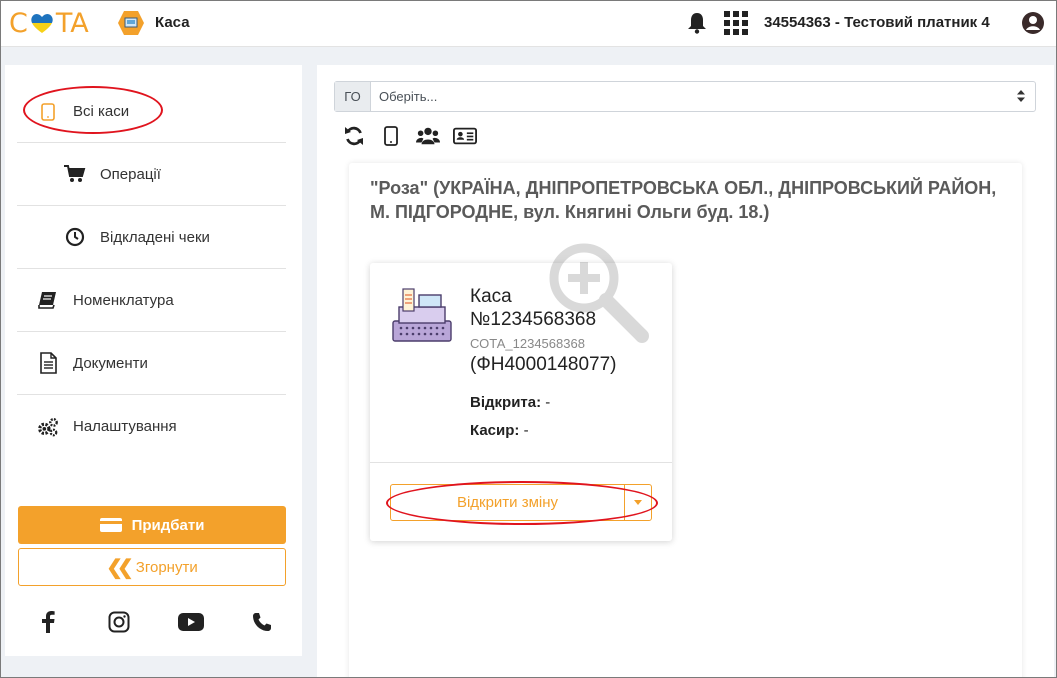  Describe the element at coordinates (42, 23) in the screenshot. I see `heart-logo-icon` at that location.